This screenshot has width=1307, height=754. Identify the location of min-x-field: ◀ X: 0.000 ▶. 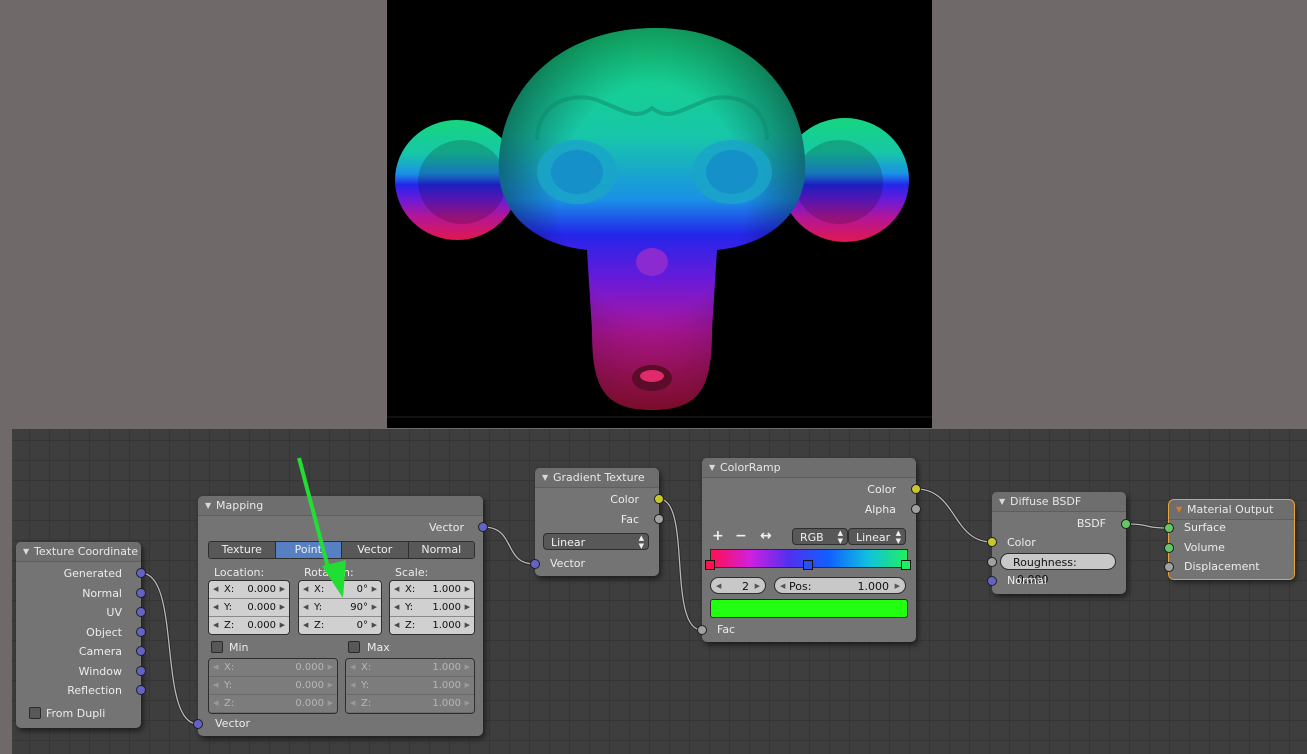
(273, 668).